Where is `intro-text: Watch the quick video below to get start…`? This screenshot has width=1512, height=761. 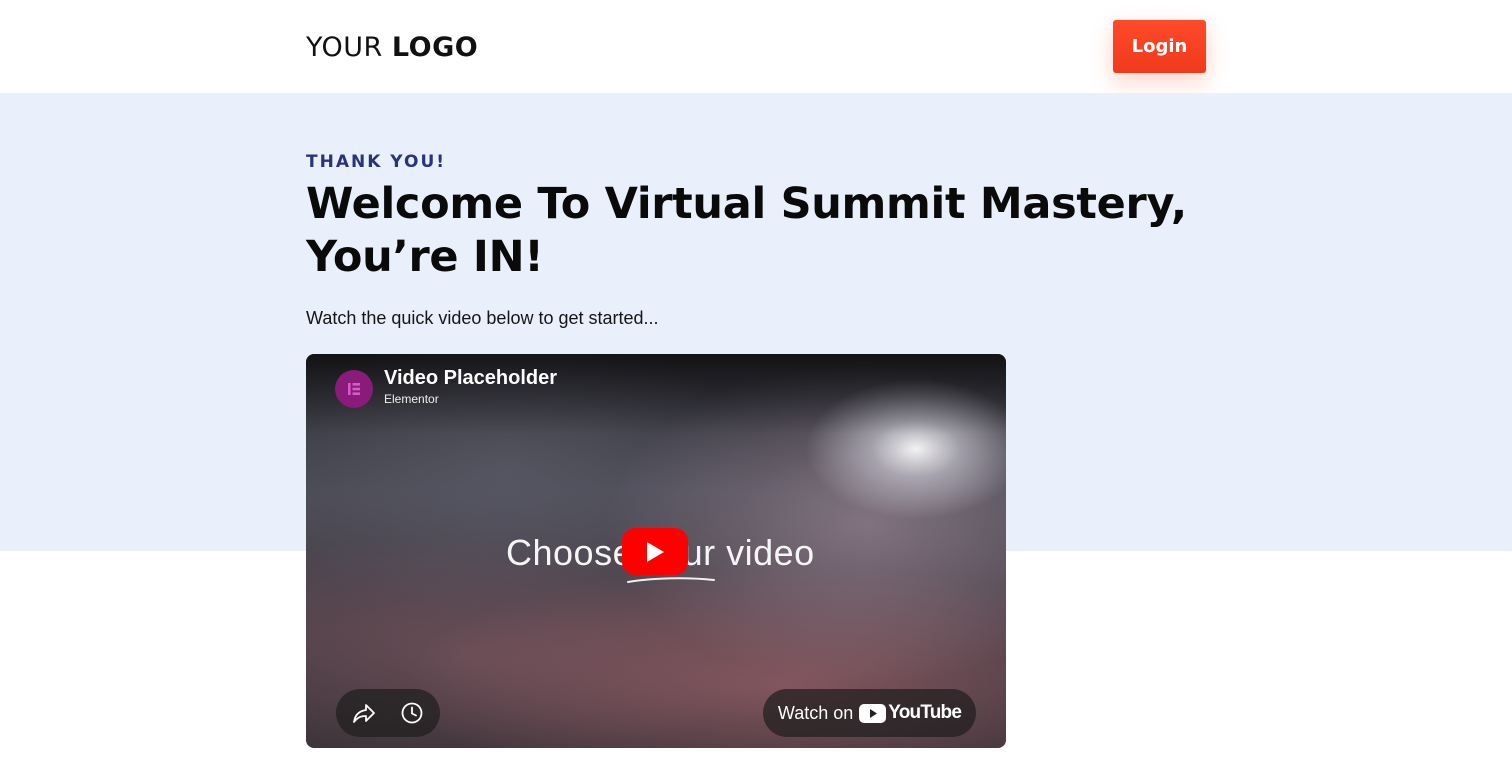 intro-text: Watch the quick video below to get start… is located at coordinates (482, 318).